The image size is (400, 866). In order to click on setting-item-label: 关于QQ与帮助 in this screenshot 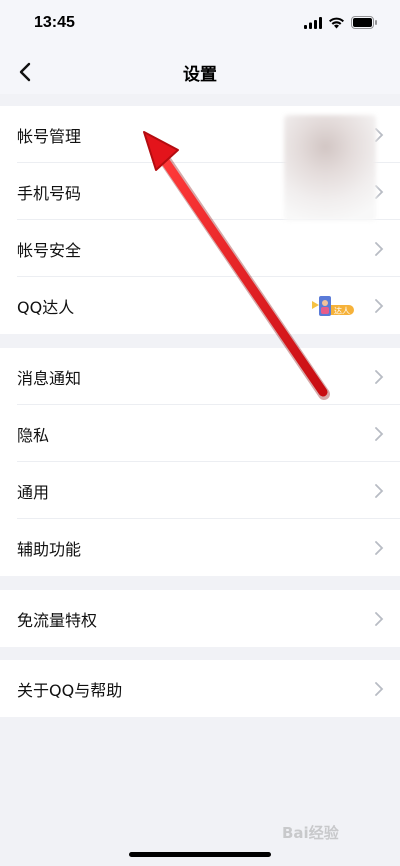, I will do `click(70, 690)`.